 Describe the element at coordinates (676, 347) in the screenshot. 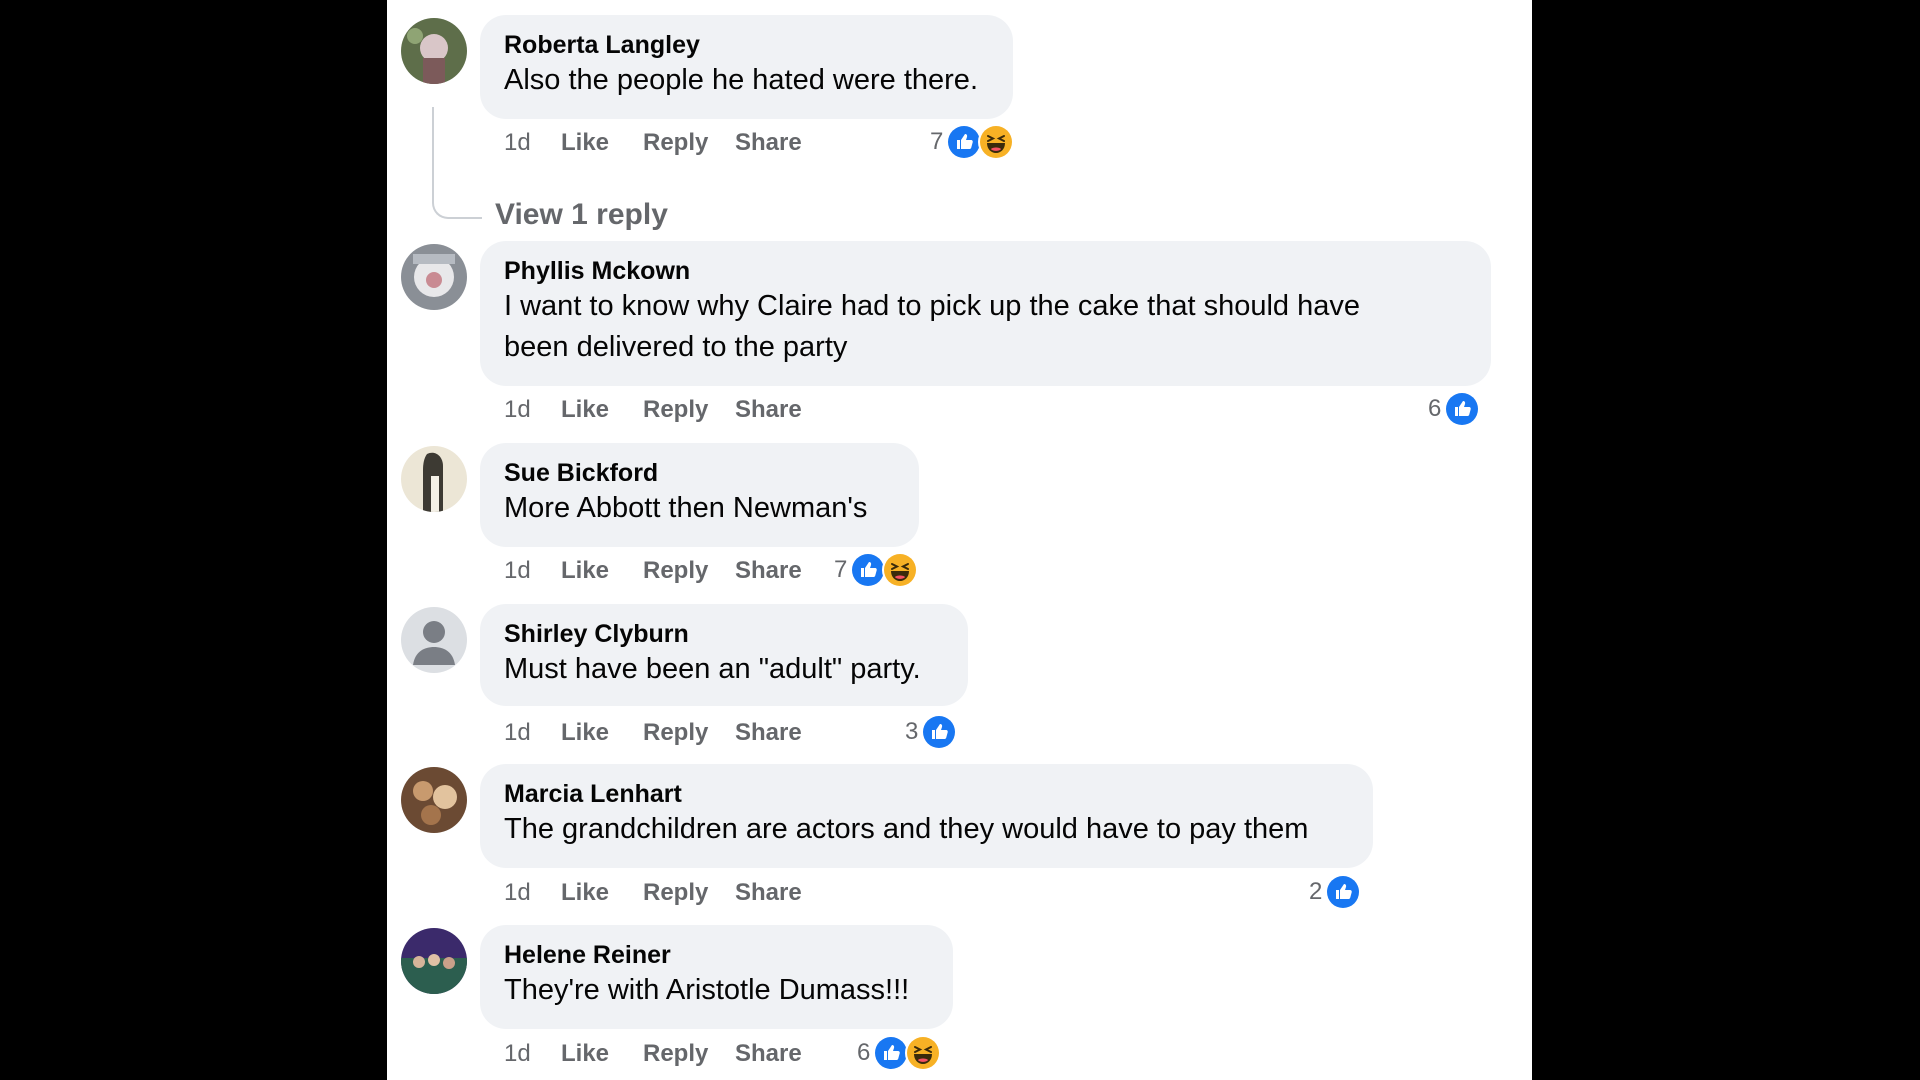

I see `comment-text-line: been delivered to the party` at that location.